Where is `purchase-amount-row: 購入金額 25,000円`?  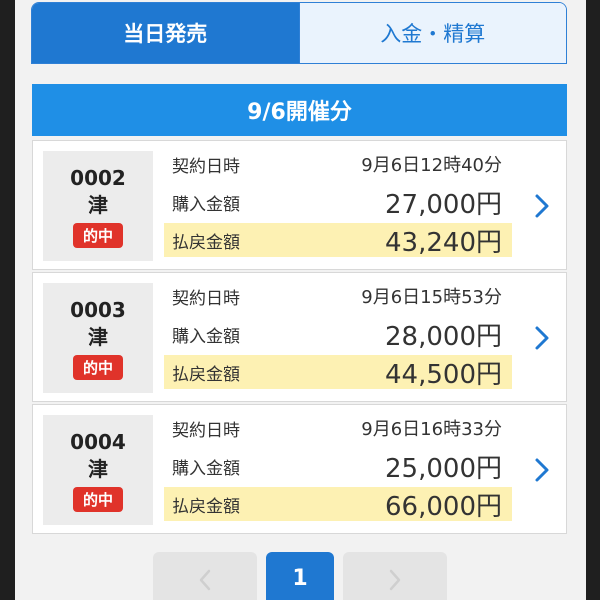
purchase-amount-row: 購入金額 25,000円 is located at coordinates (338, 466).